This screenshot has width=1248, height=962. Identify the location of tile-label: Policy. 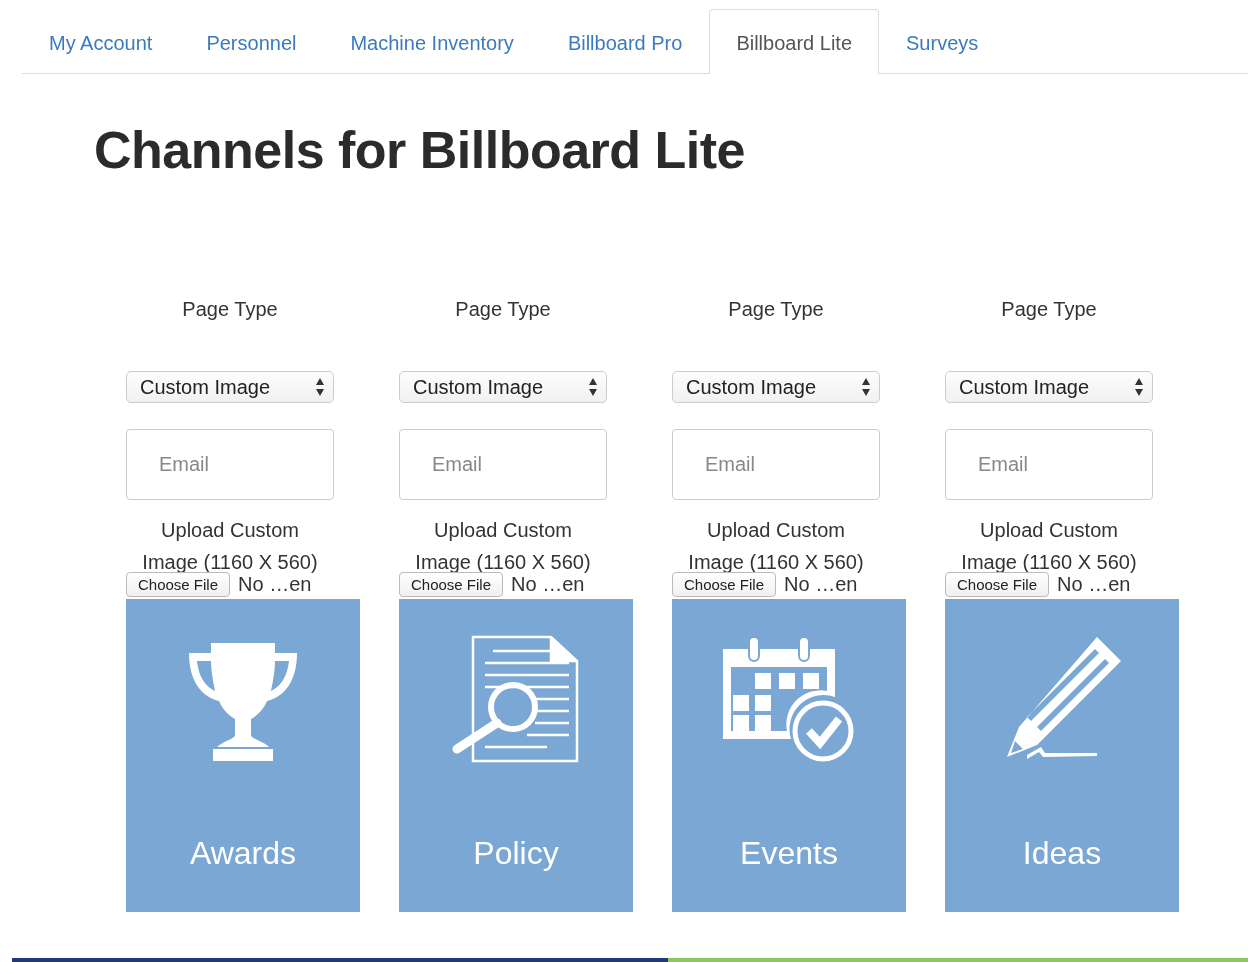
(516, 853).